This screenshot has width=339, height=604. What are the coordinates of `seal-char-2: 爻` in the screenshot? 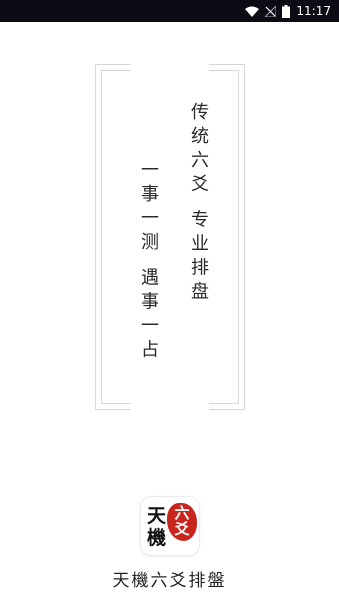 It's located at (182, 529).